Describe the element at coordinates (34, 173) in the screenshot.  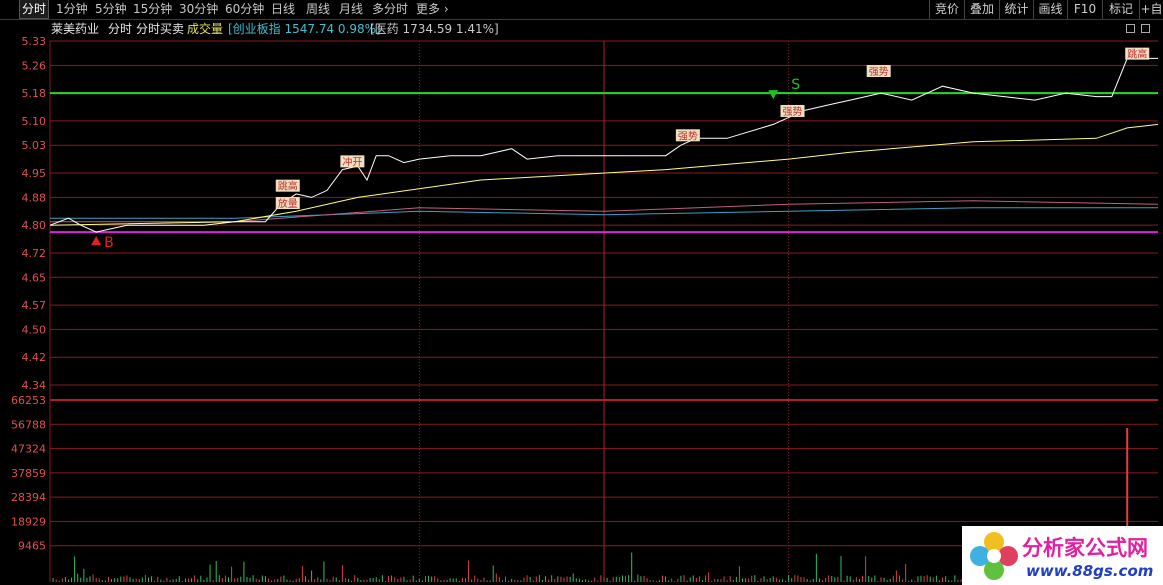
I see `price-tick-label: 4.95` at that location.